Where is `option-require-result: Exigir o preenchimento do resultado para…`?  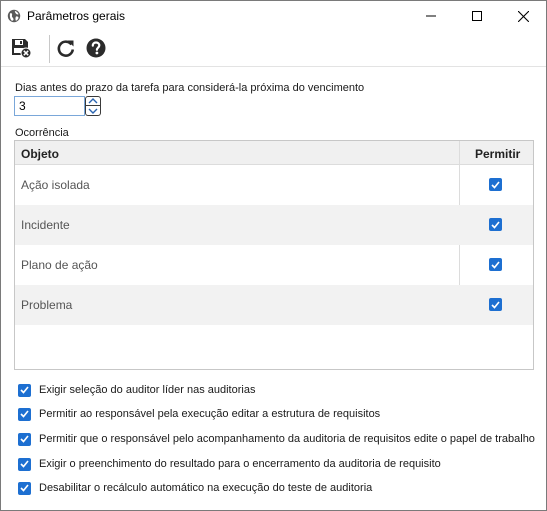 option-require-result: Exigir o preenchimento do resultado para… is located at coordinates (229, 464).